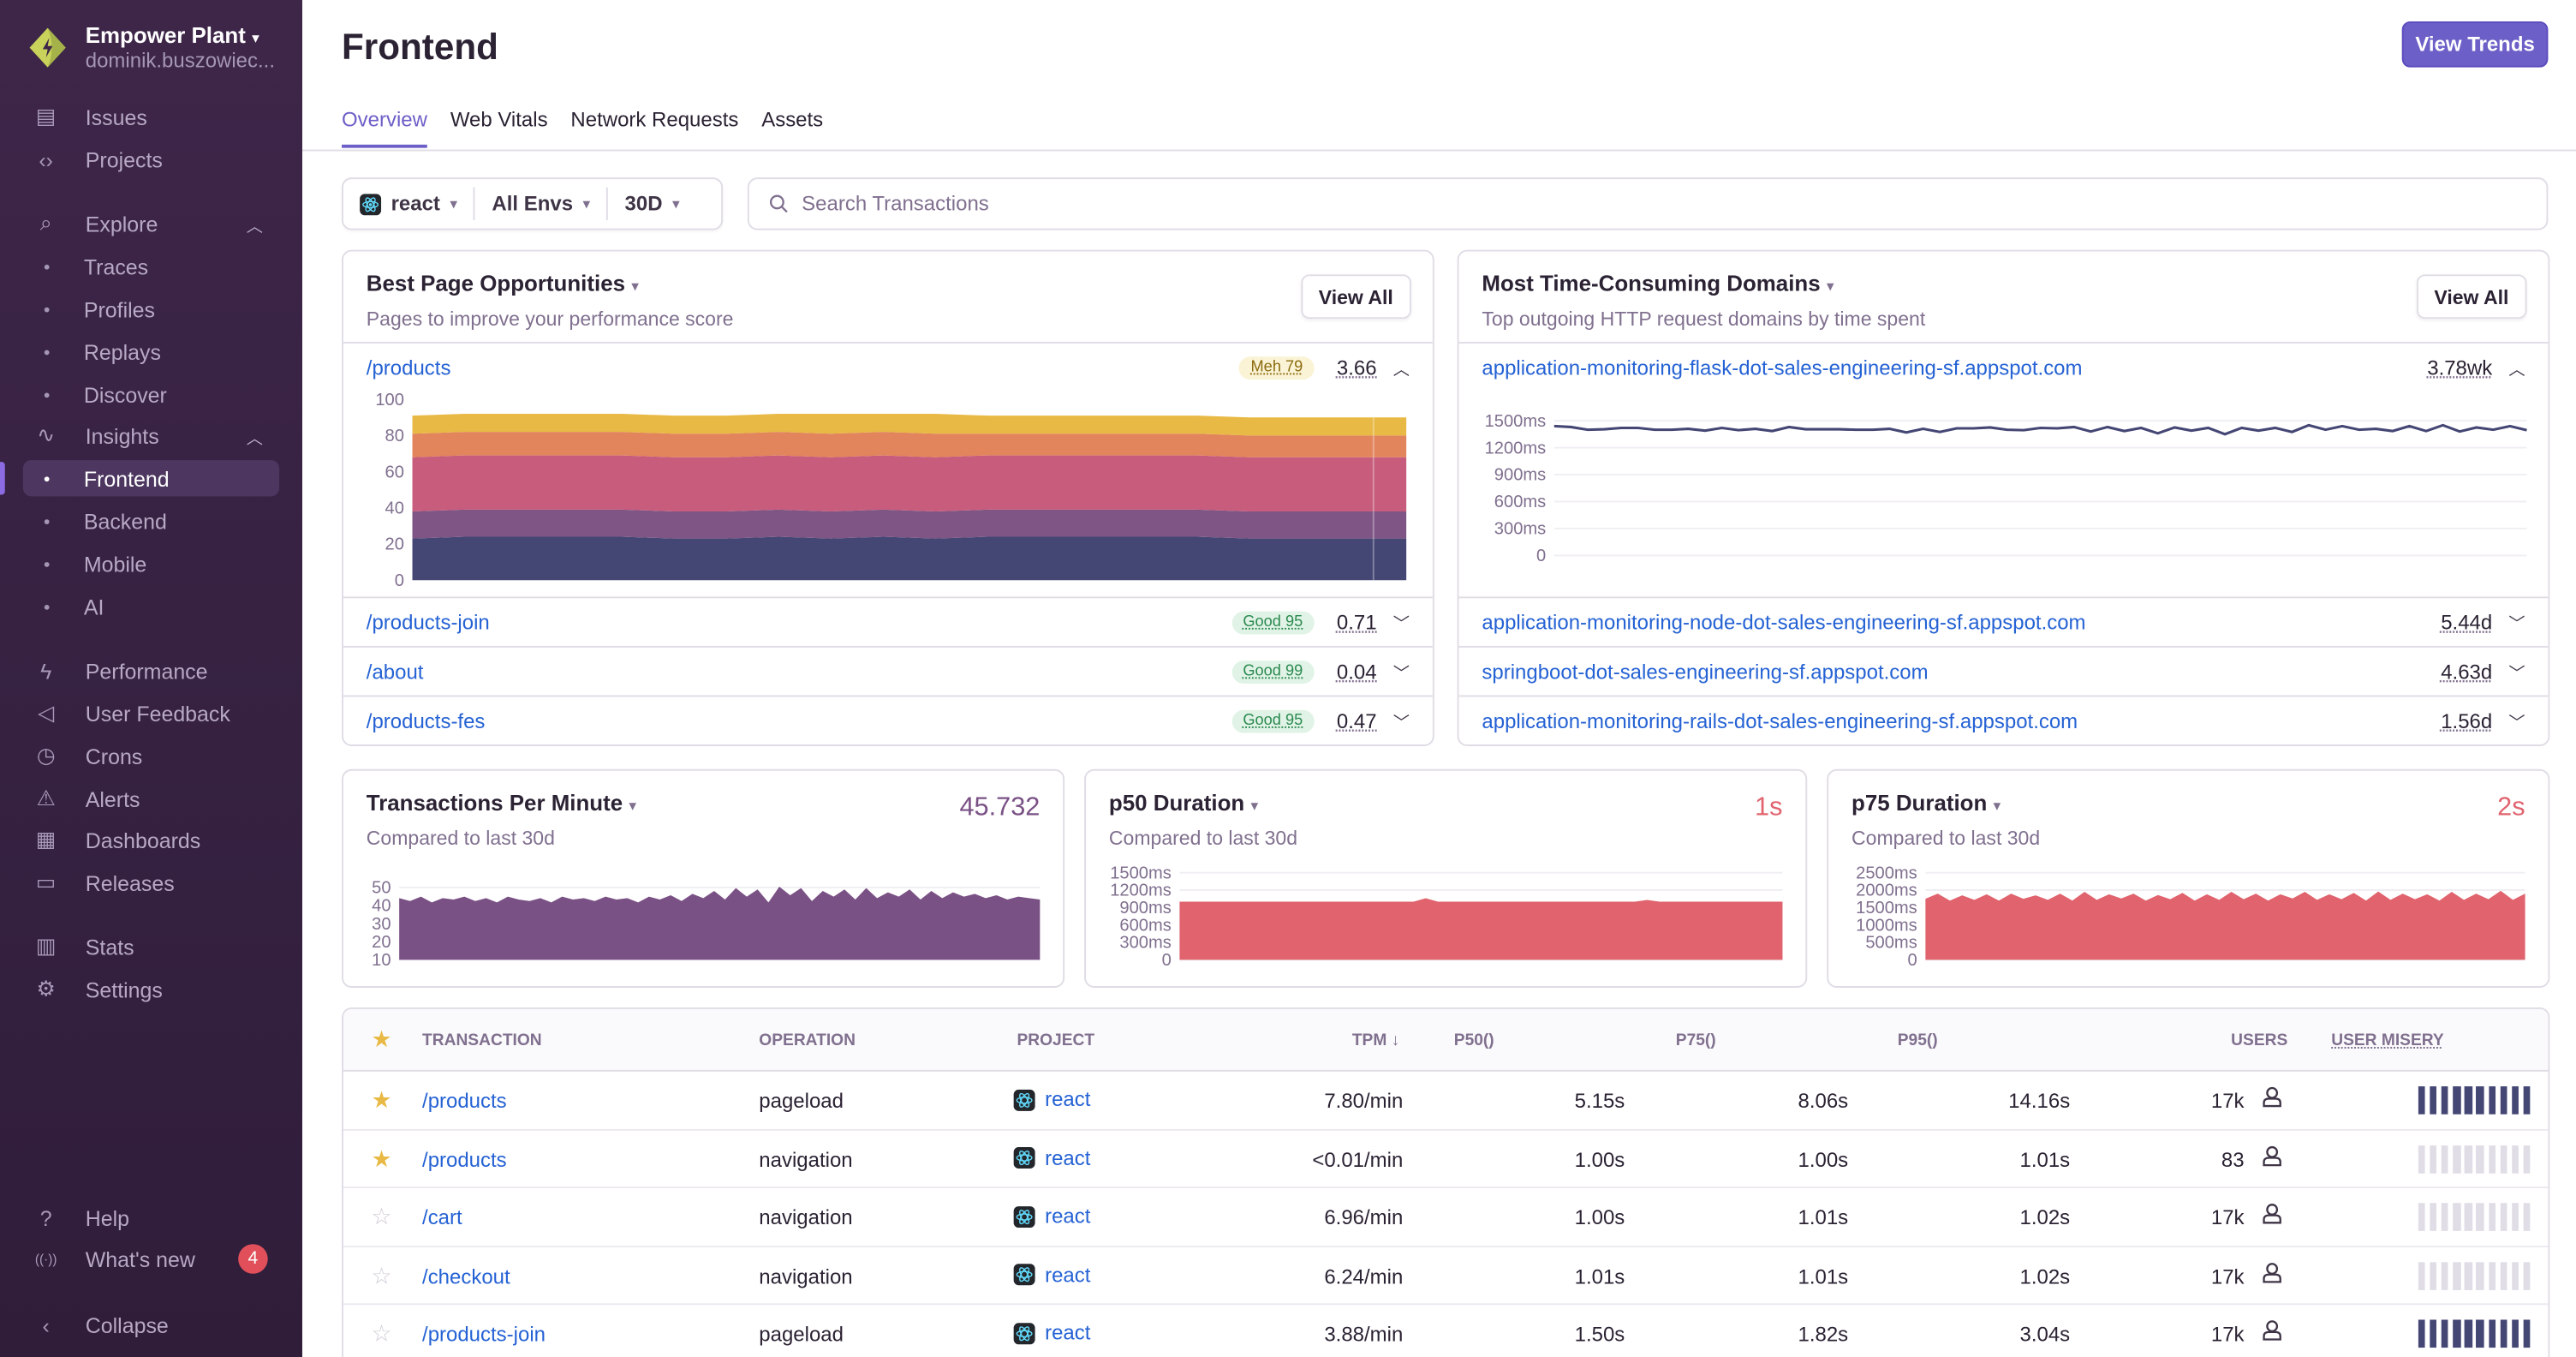 This screenshot has height=1357, width=2576. Describe the element at coordinates (384, 128) in the screenshot. I see `tab-overview: Overview` at that location.